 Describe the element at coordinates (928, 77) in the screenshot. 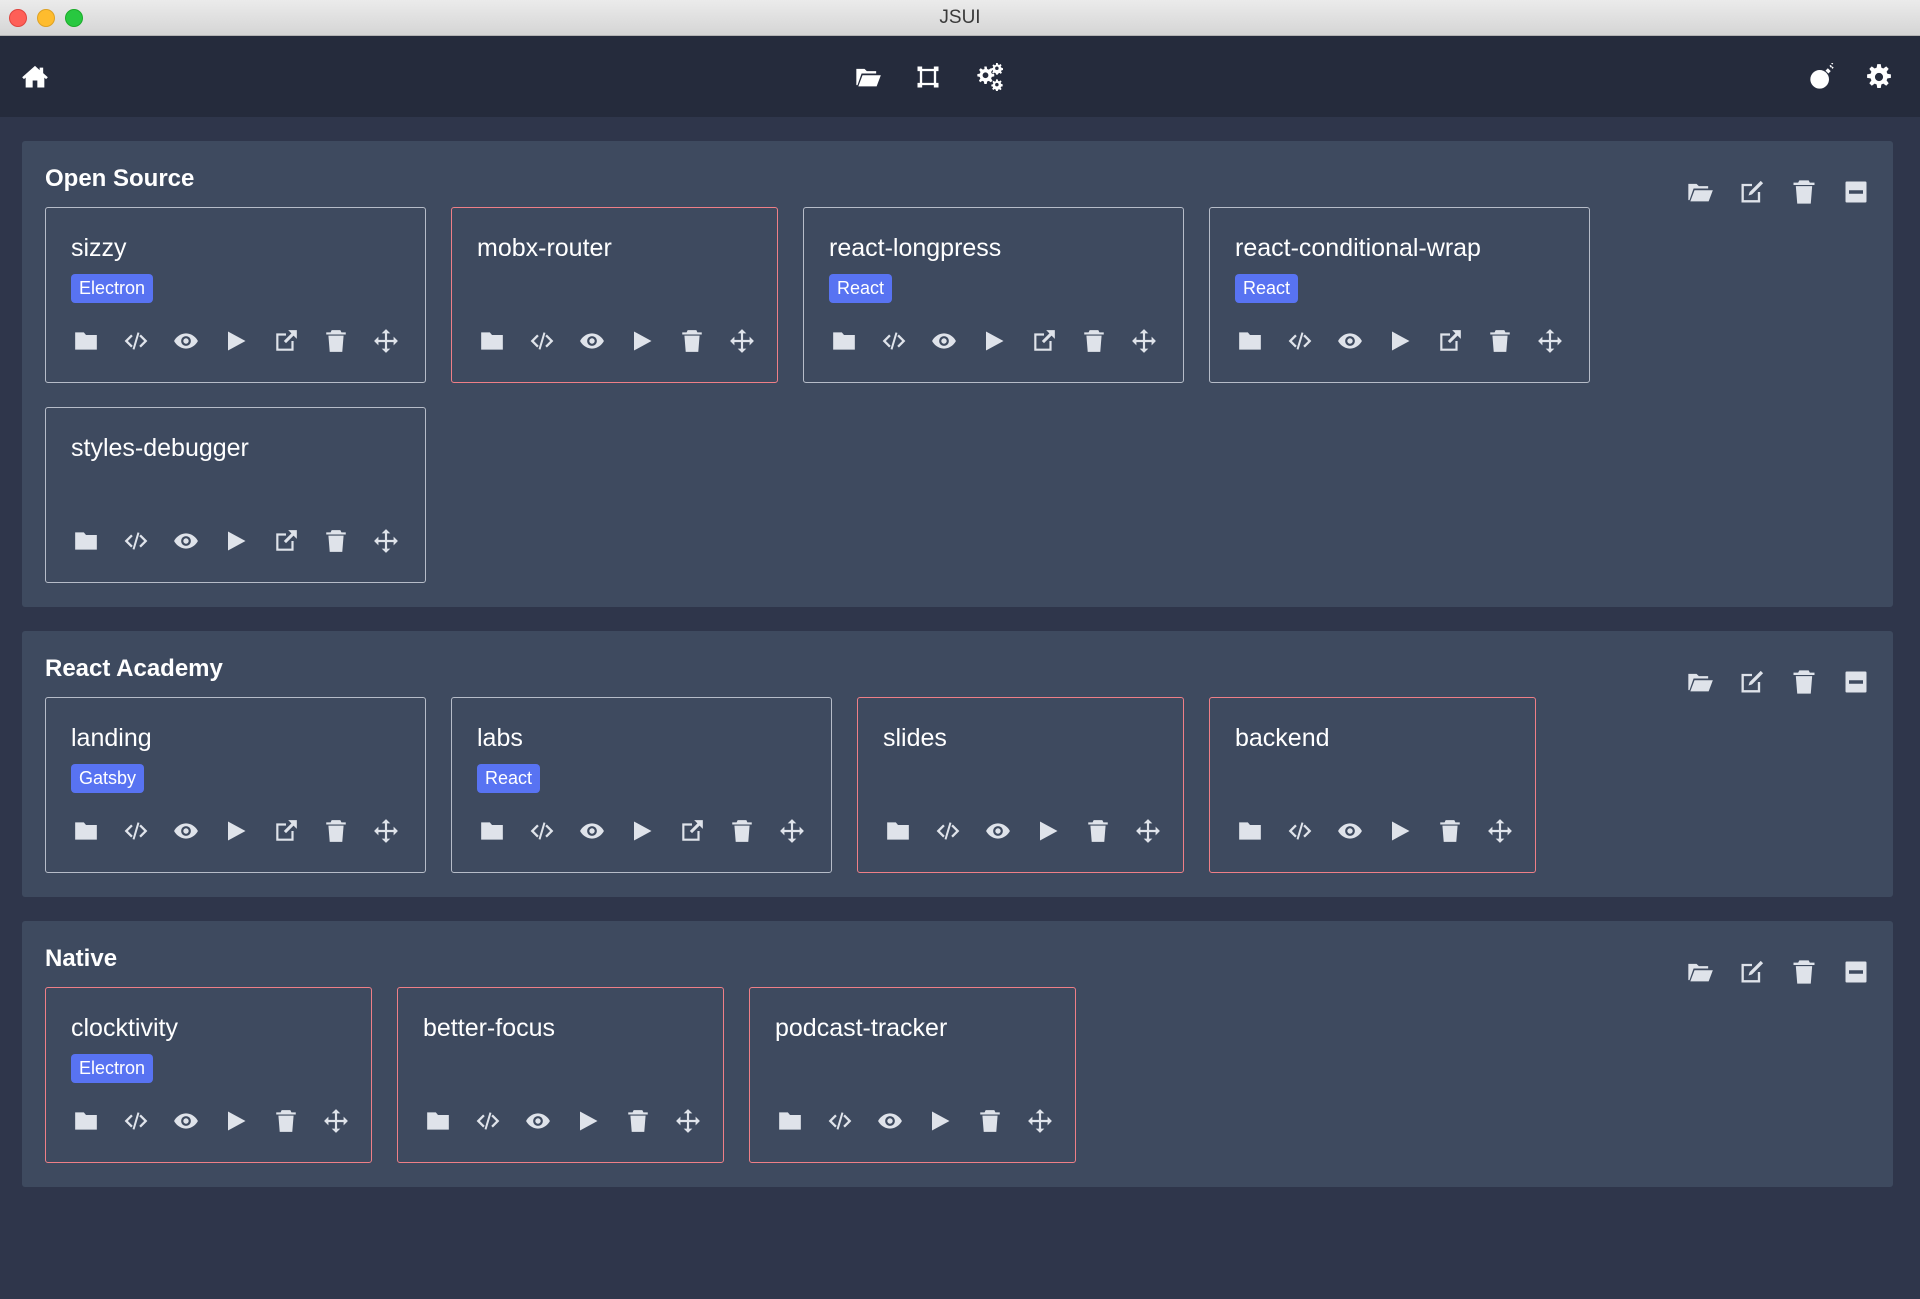

I see `crop-button` at that location.